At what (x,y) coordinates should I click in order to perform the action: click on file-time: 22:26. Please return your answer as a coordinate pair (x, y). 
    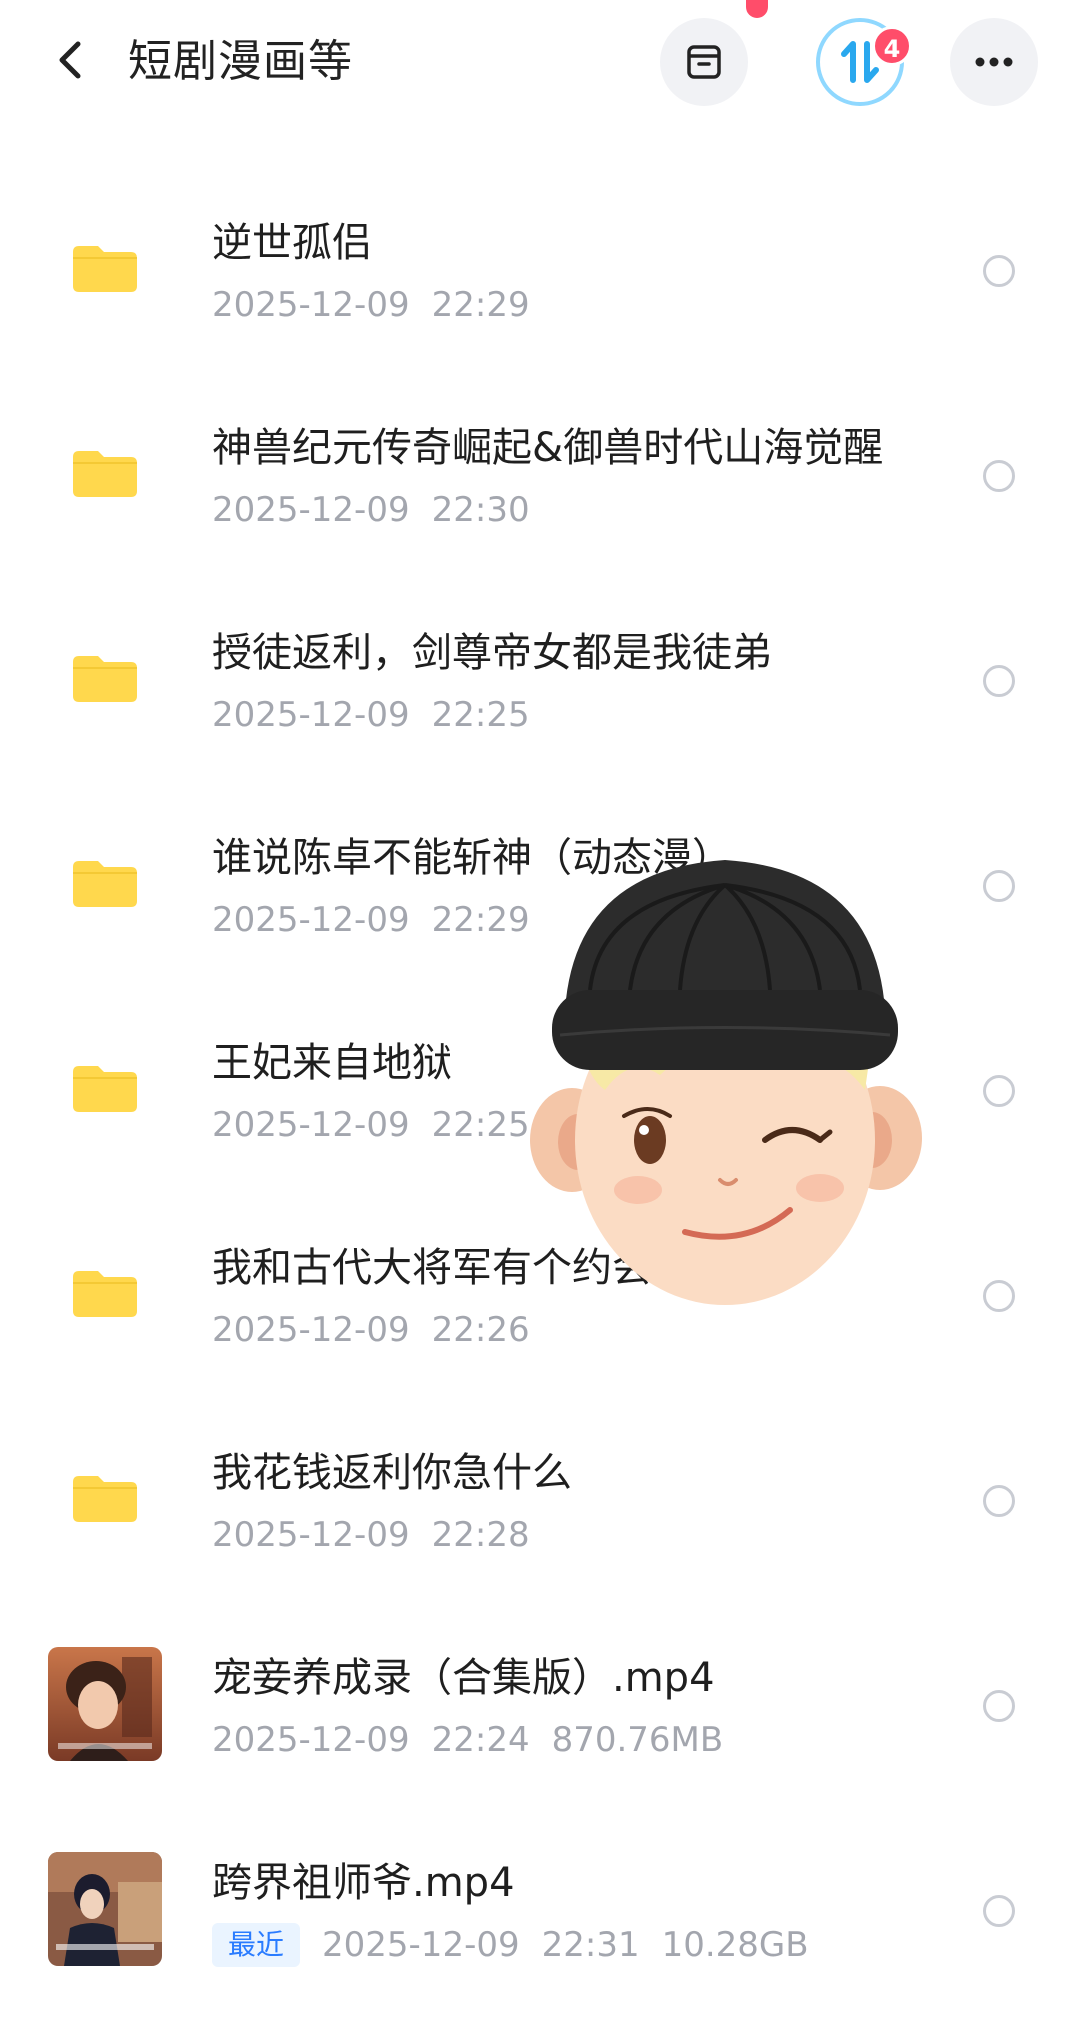
    Looking at the image, I should click on (480, 1330).